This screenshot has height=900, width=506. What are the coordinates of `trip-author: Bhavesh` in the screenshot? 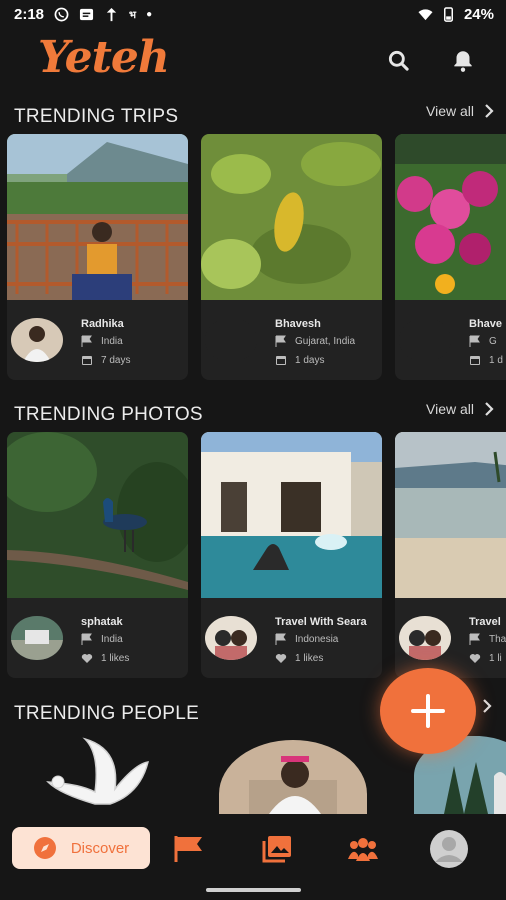 It's located at (298, 324).